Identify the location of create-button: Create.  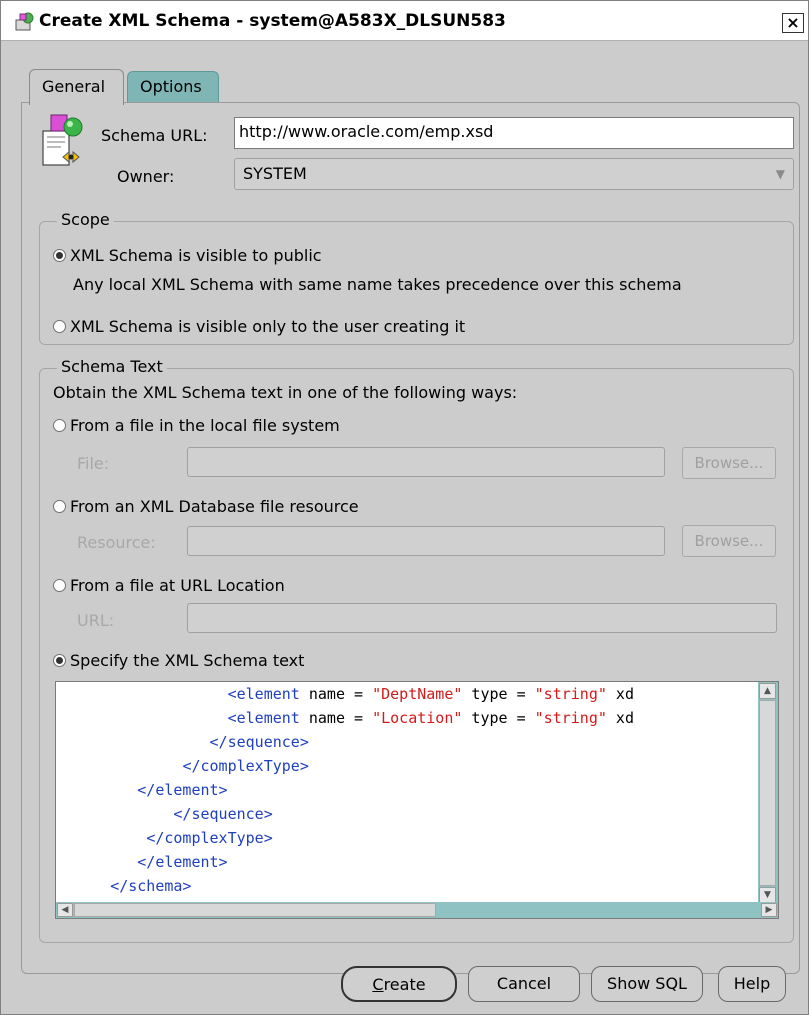
(399, 984).